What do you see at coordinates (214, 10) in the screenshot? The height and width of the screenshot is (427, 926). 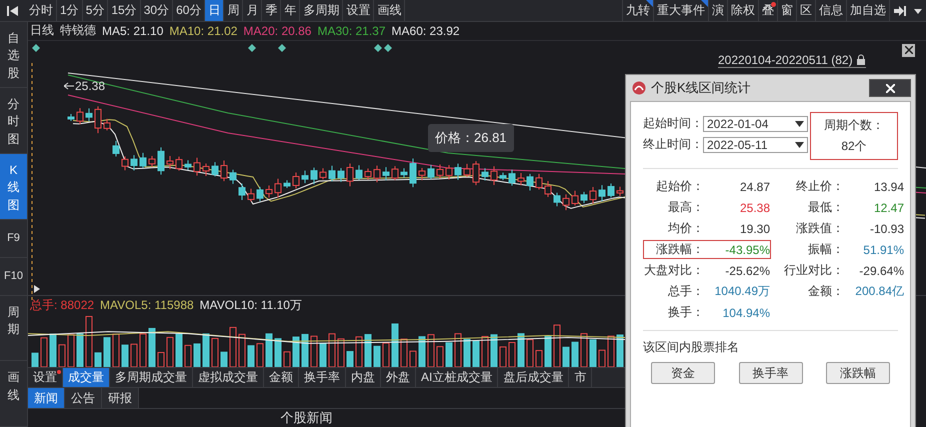 I see `period-tab: 日` at bounding box center [214, 10].